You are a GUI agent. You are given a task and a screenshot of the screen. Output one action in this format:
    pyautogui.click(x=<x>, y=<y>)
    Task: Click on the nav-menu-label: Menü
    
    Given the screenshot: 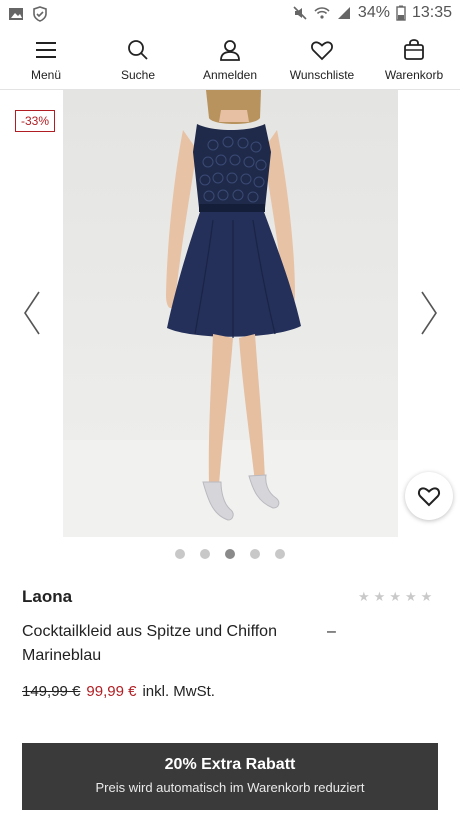 What is the action you would take?
    pyautogui.click(x=46, y=75)
    